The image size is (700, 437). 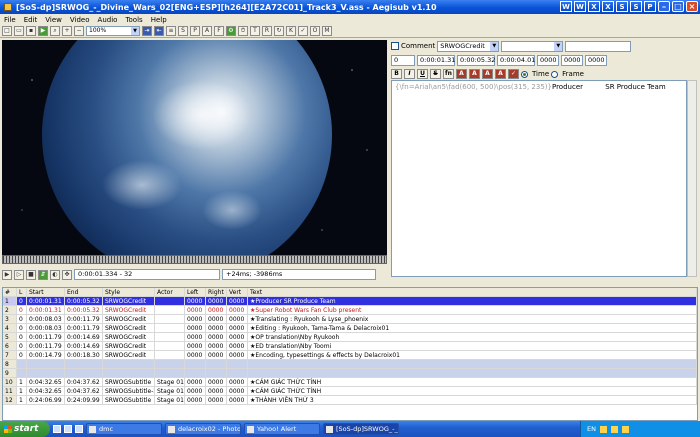 I want to click on timing-post-icon: ↻, so click(x=279, y=31).